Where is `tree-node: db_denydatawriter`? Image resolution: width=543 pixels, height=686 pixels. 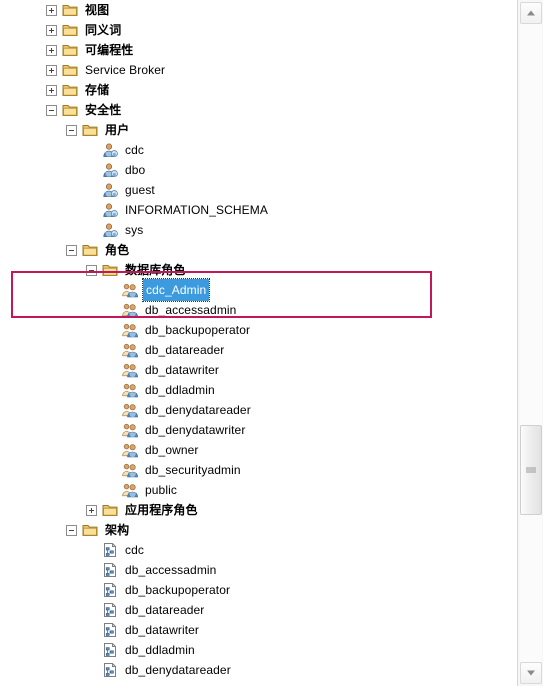
tree-node: db_denydatawriter is located at coordinates (258, 430).